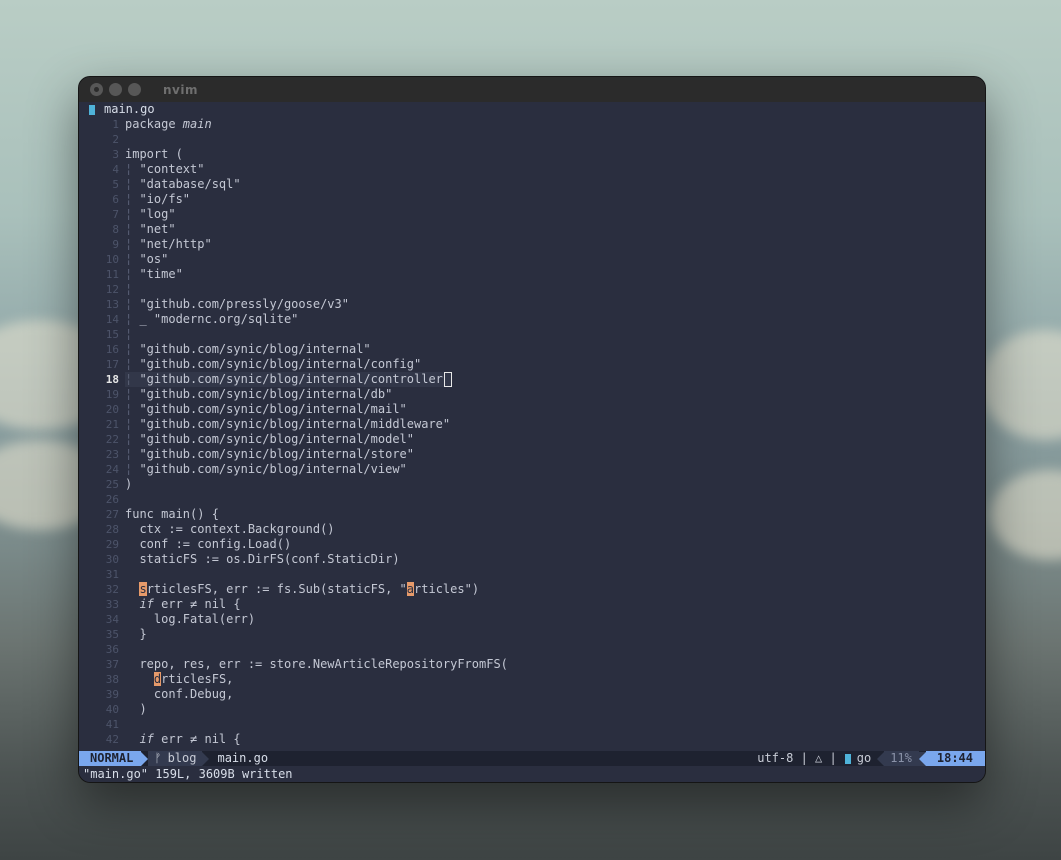 Image resolution: width=1061 pixels, height=860 pixels. I want to click on minimize-button, so click(115, 89).